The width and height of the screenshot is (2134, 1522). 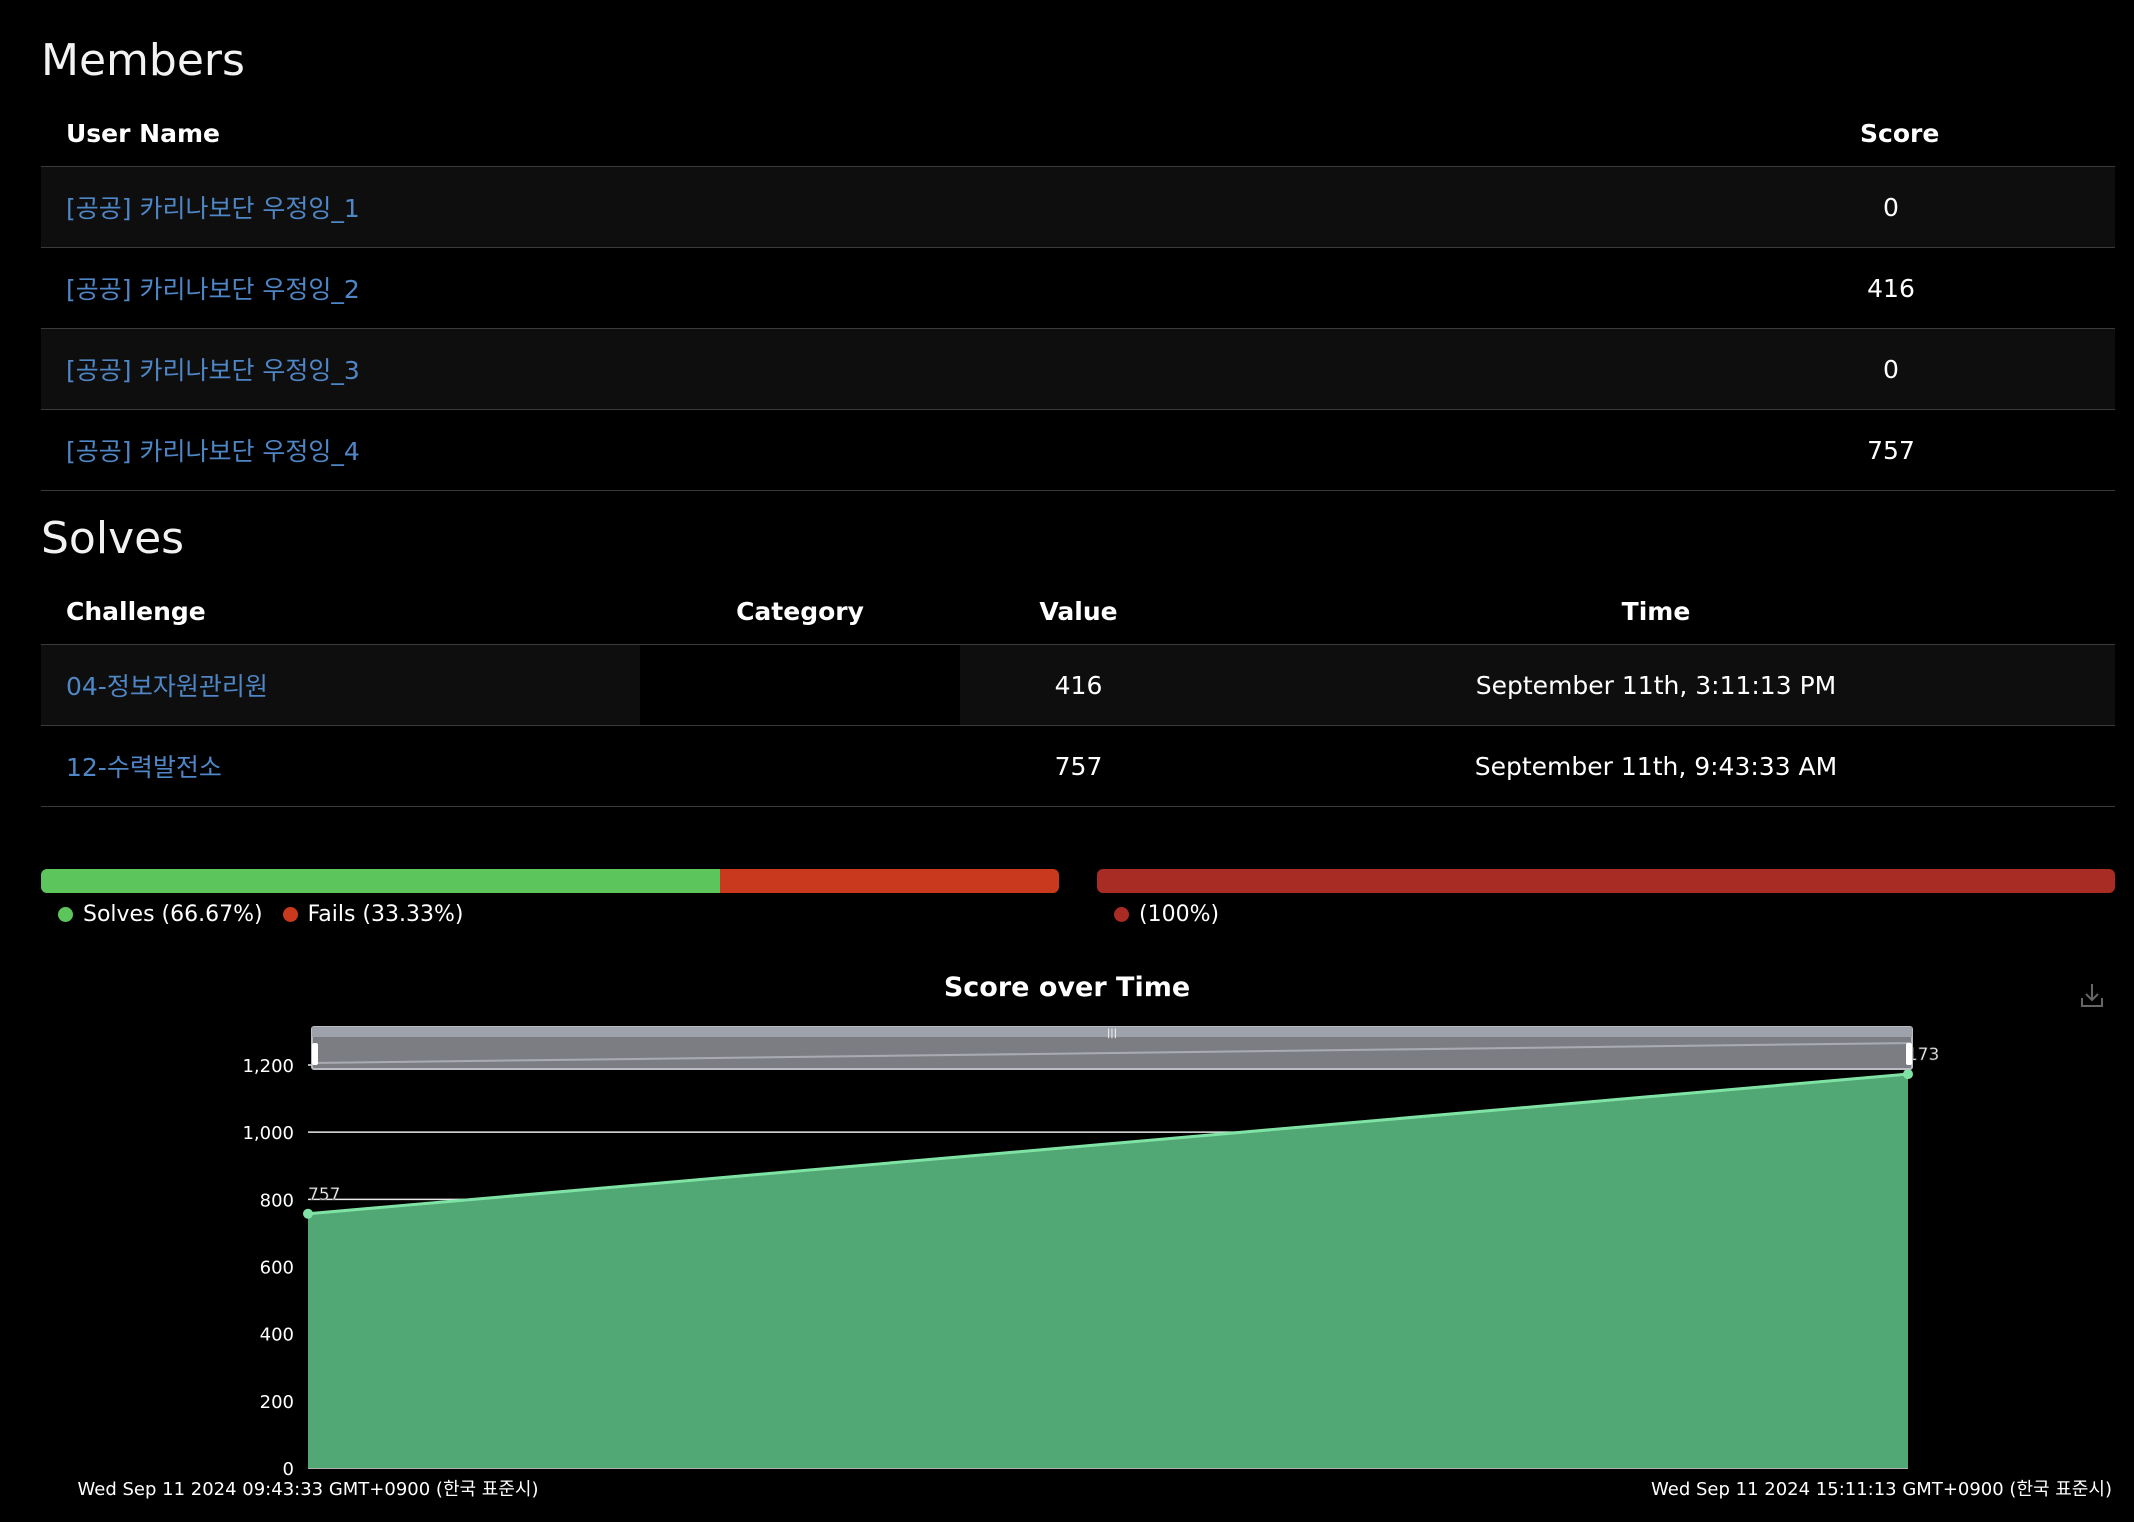 I want to click on solves-header-row: Challenge Category Value Time, so click(x=1078, y=611).